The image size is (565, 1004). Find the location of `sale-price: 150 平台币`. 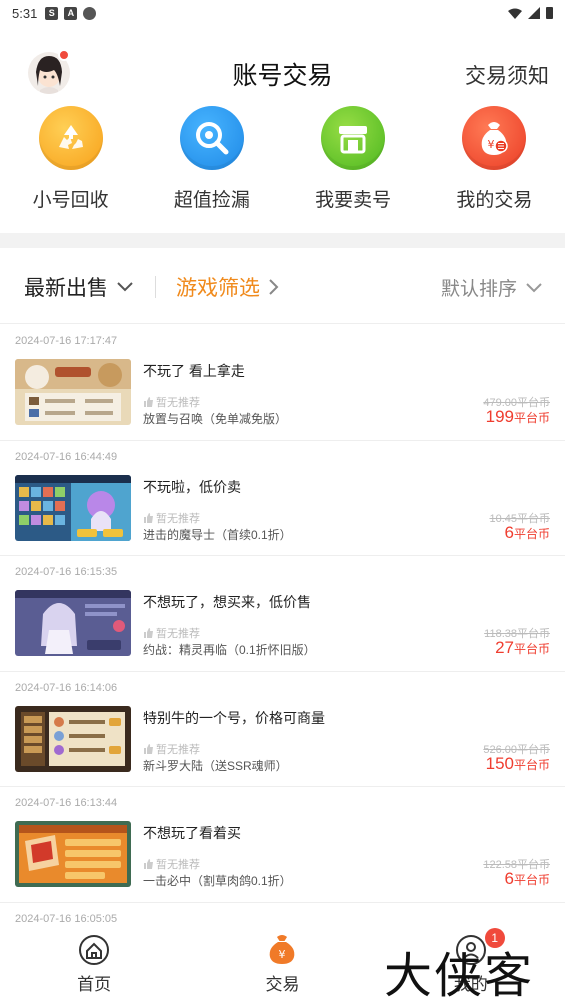

sale-price: 150 平台币 is located at coordinates (518, 764).